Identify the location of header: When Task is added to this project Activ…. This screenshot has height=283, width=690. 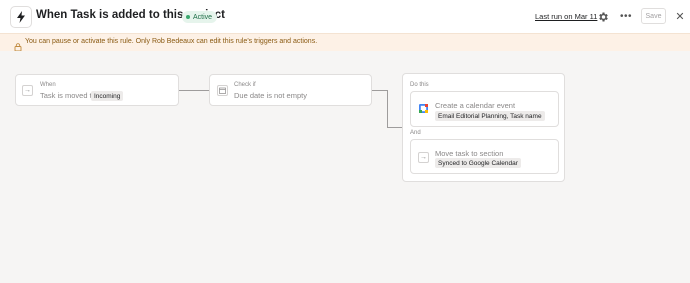
(345, 16).